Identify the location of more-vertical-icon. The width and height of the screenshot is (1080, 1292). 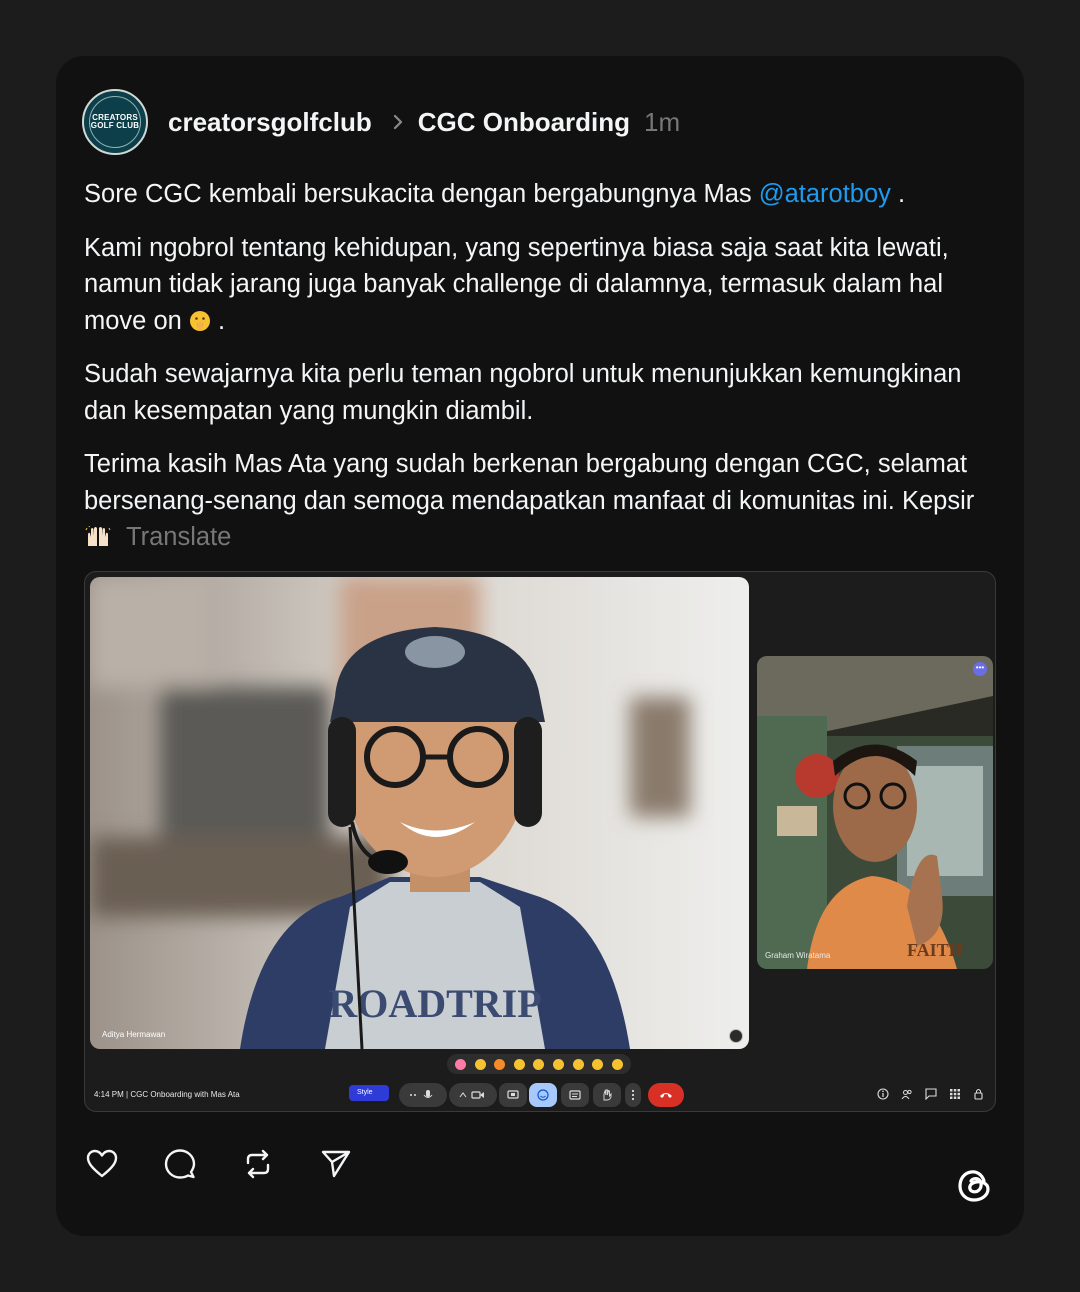
(633, 1095).